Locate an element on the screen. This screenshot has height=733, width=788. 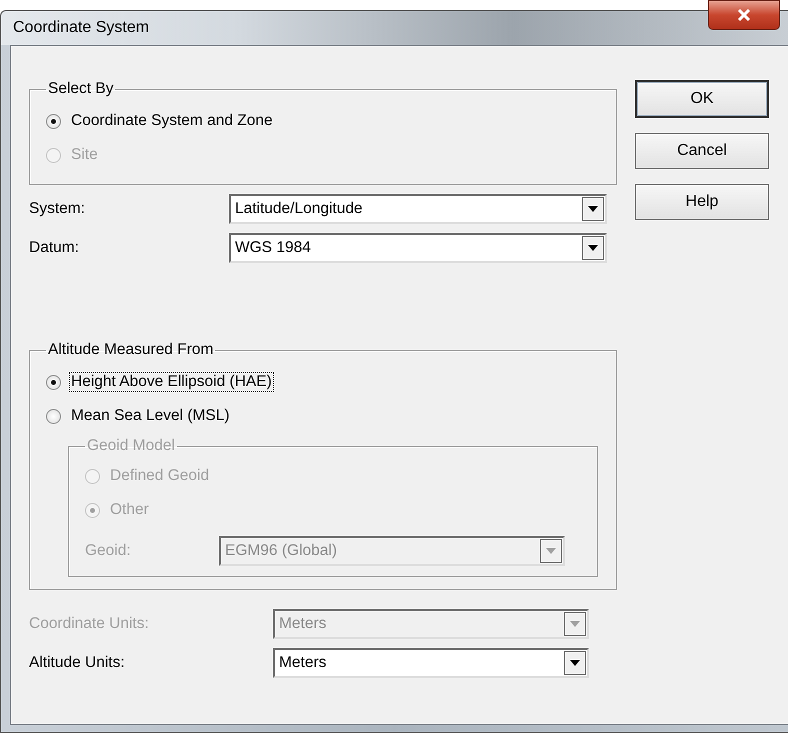
dropdown-field: Meters is located at coordinates (431, 663).